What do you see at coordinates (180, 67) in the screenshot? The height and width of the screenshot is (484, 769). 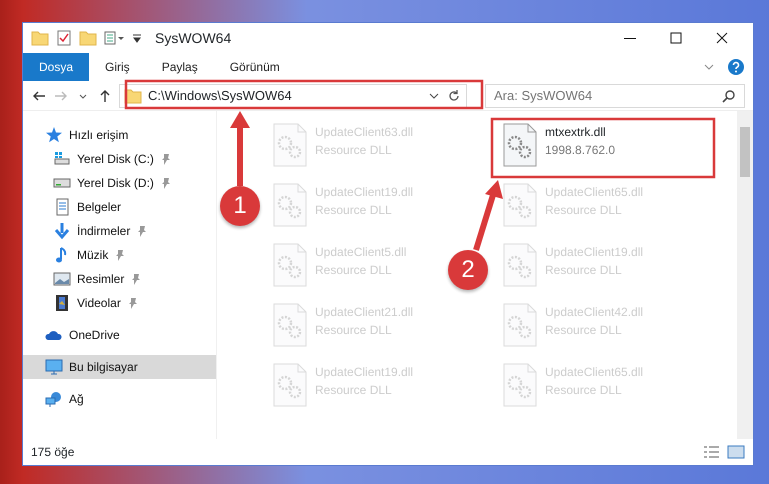 I see `ribbon-tab: Paylaş` at bounding box center [180, 67].